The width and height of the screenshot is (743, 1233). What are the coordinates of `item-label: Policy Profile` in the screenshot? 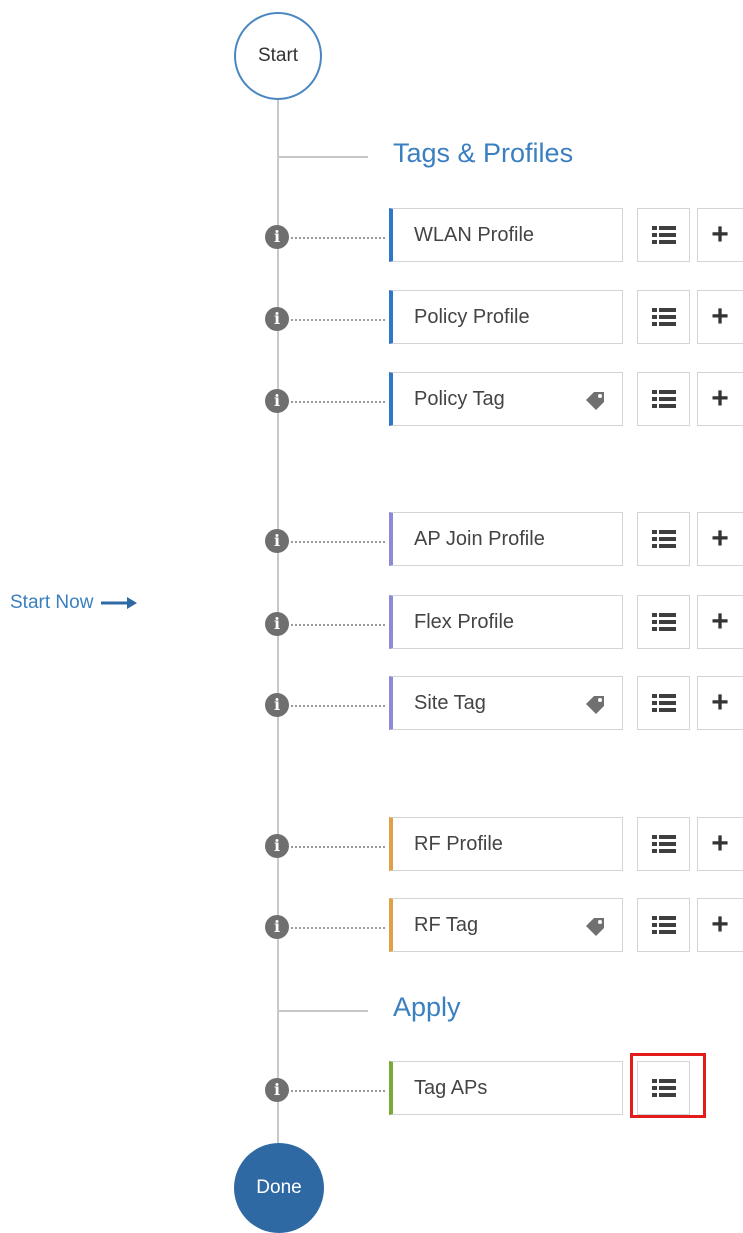 It's located at (472, 316).